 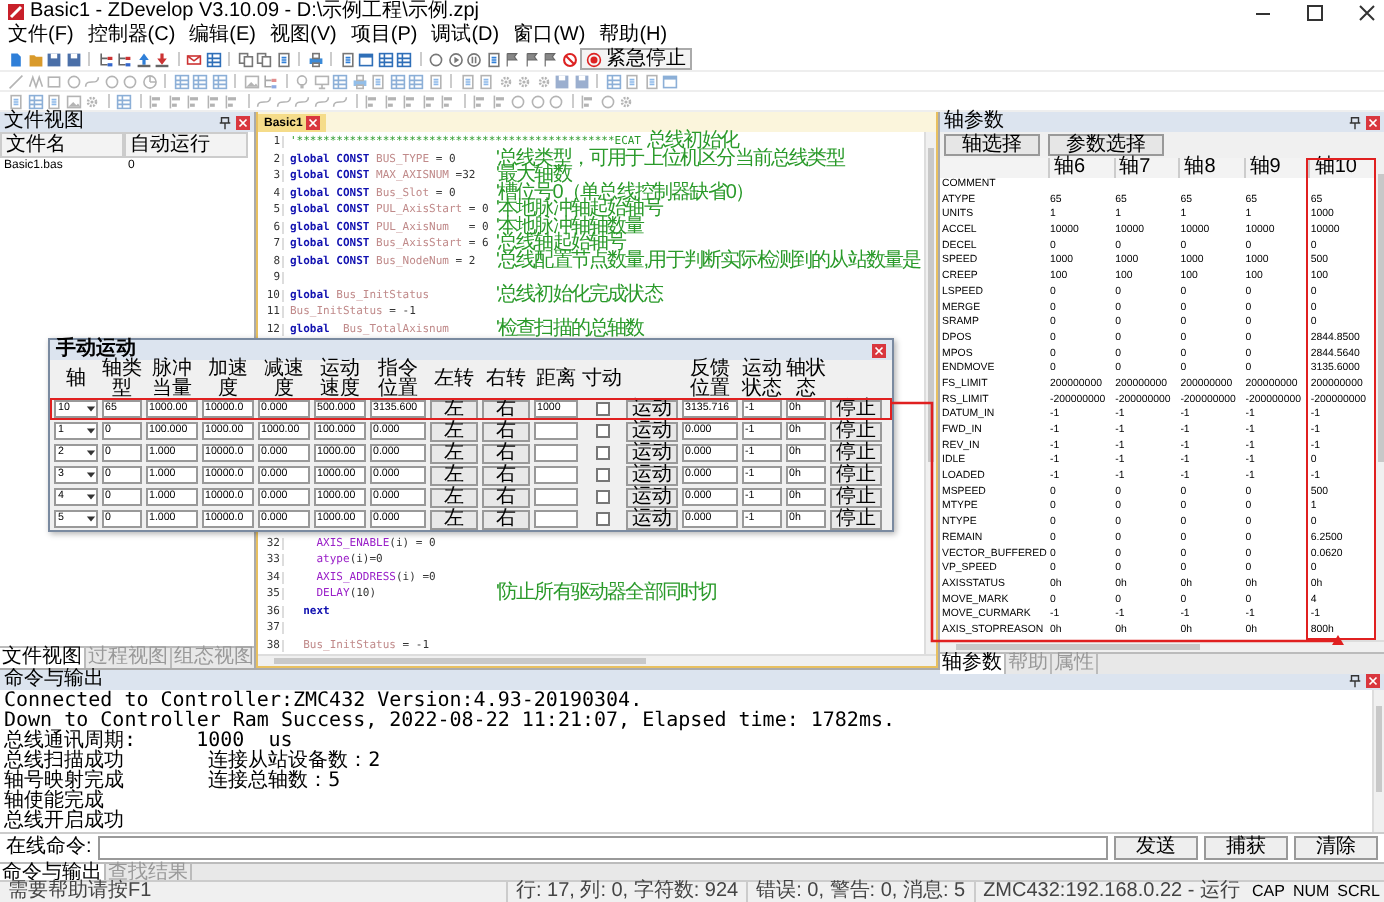 I want to click on picture-icon, so click(x=251, y=81).